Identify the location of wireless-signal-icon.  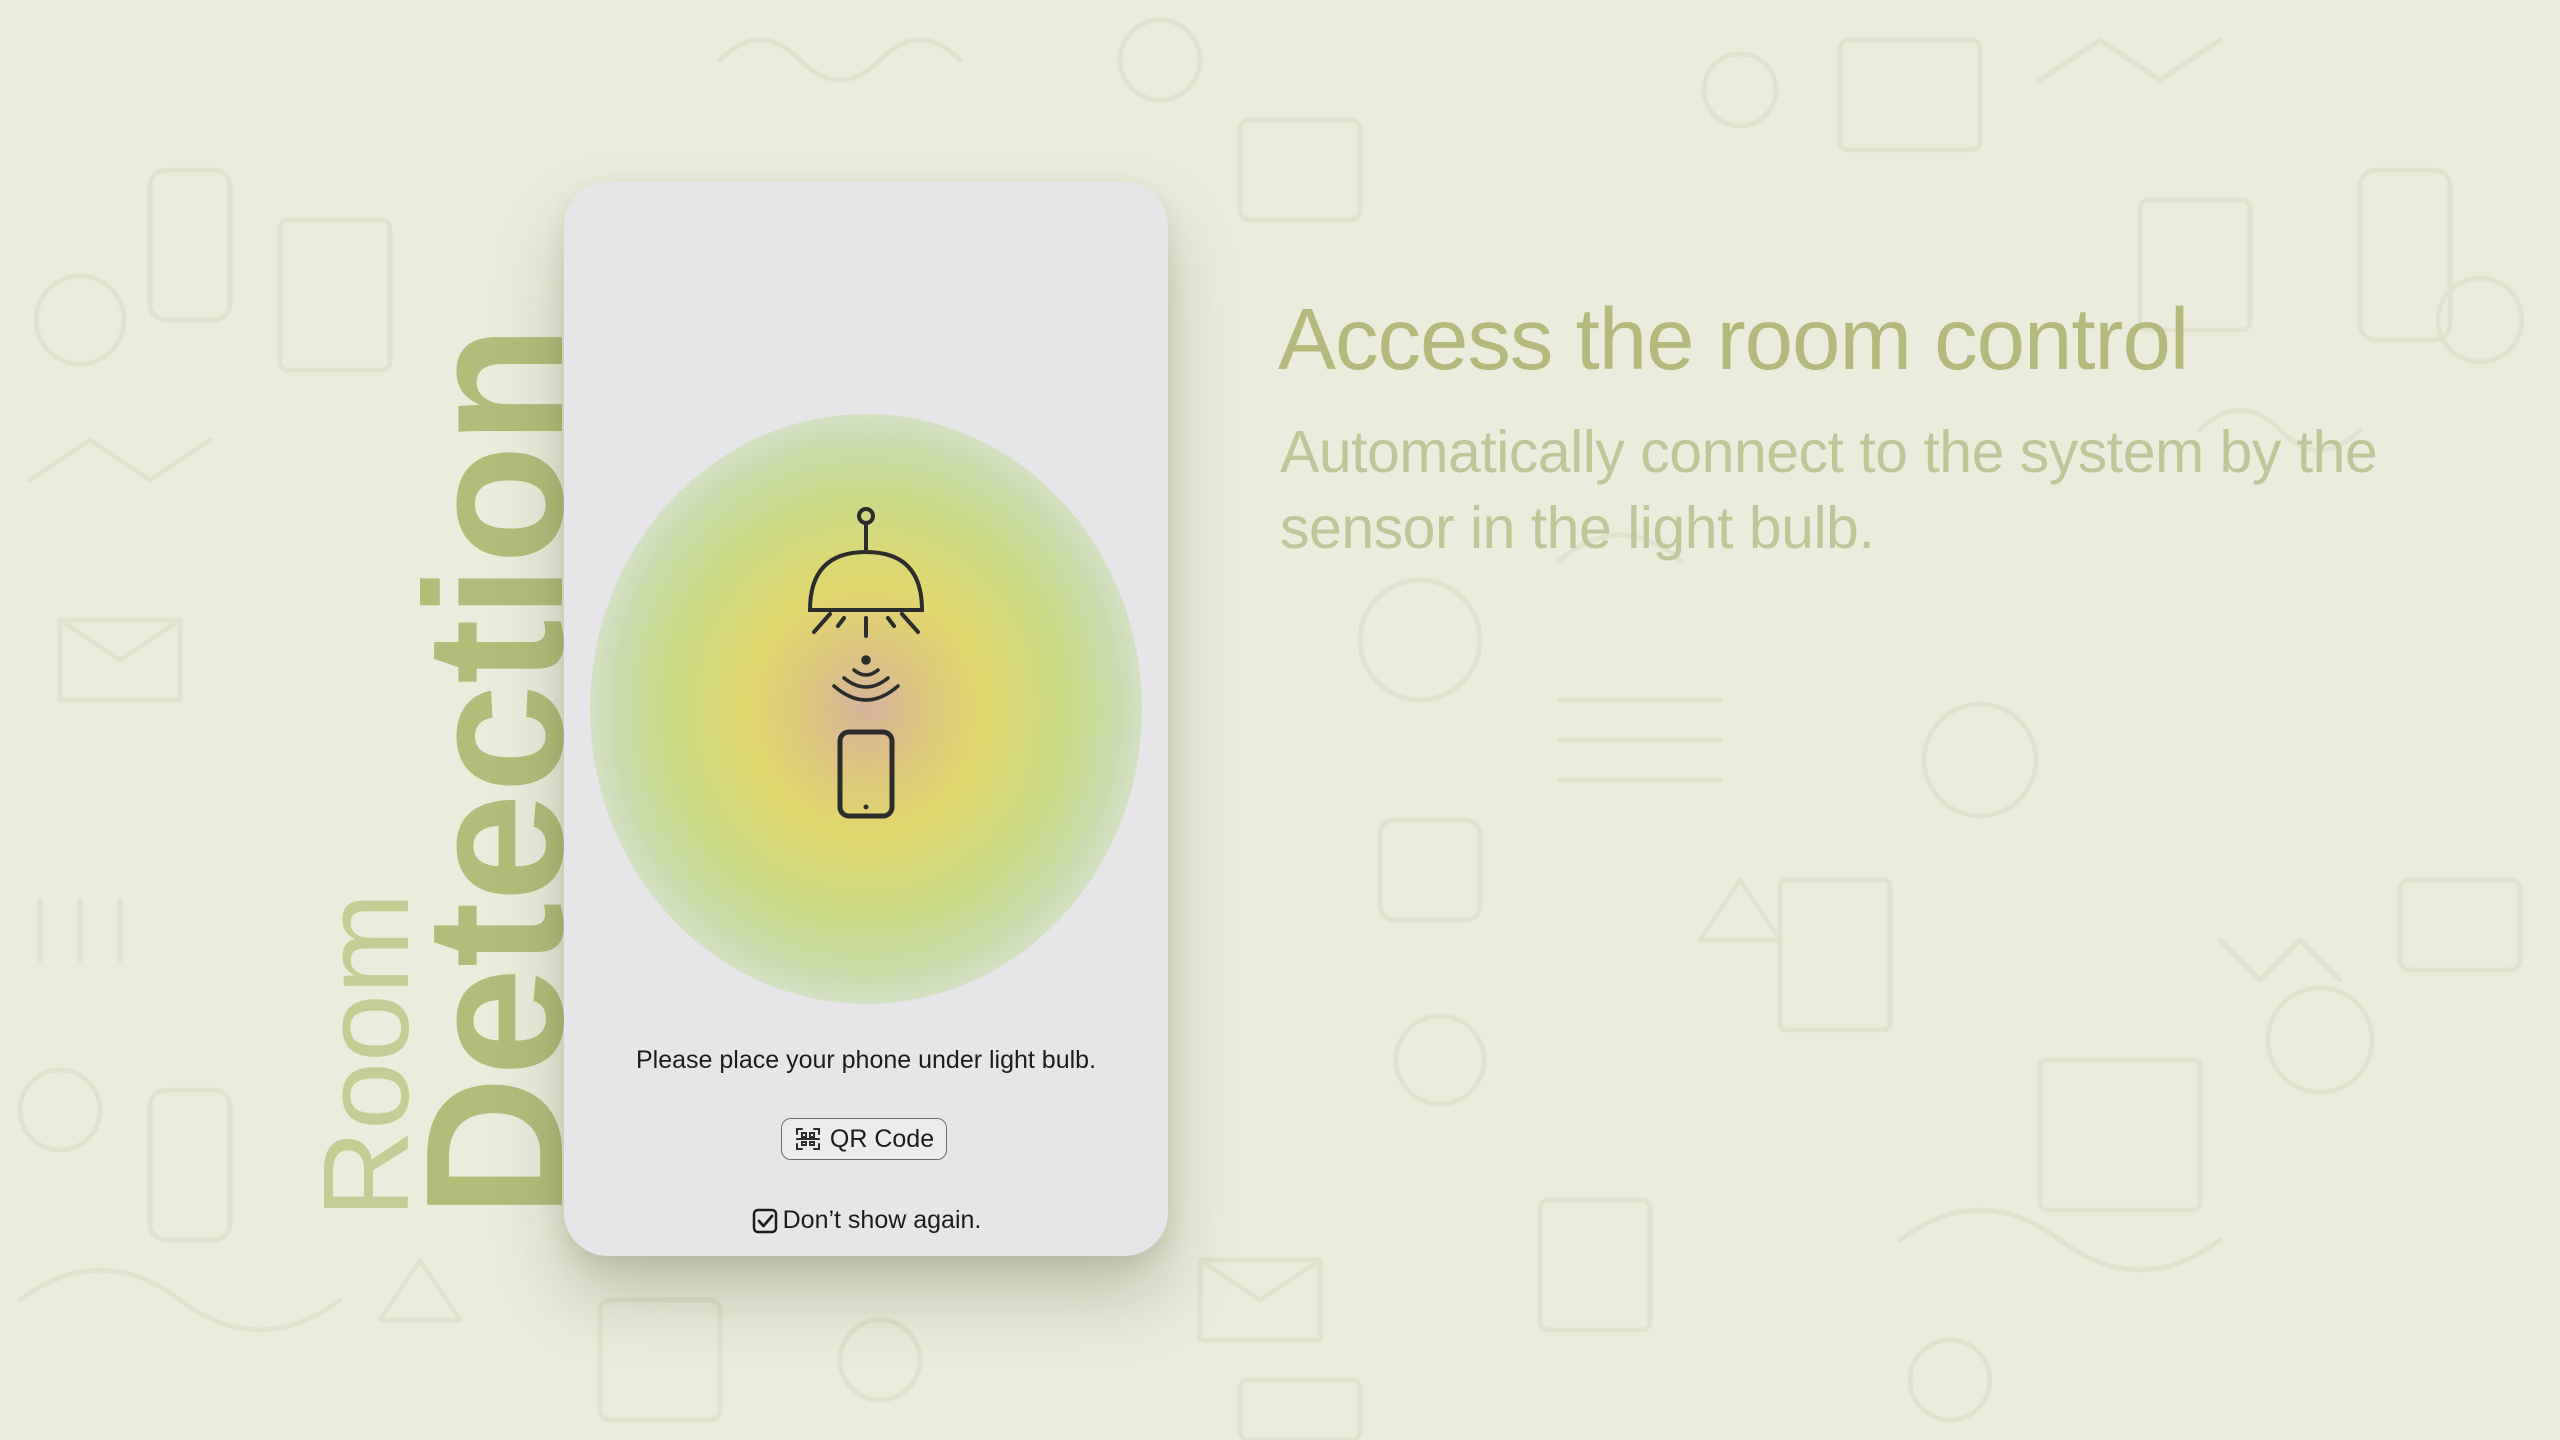
(866, 678).